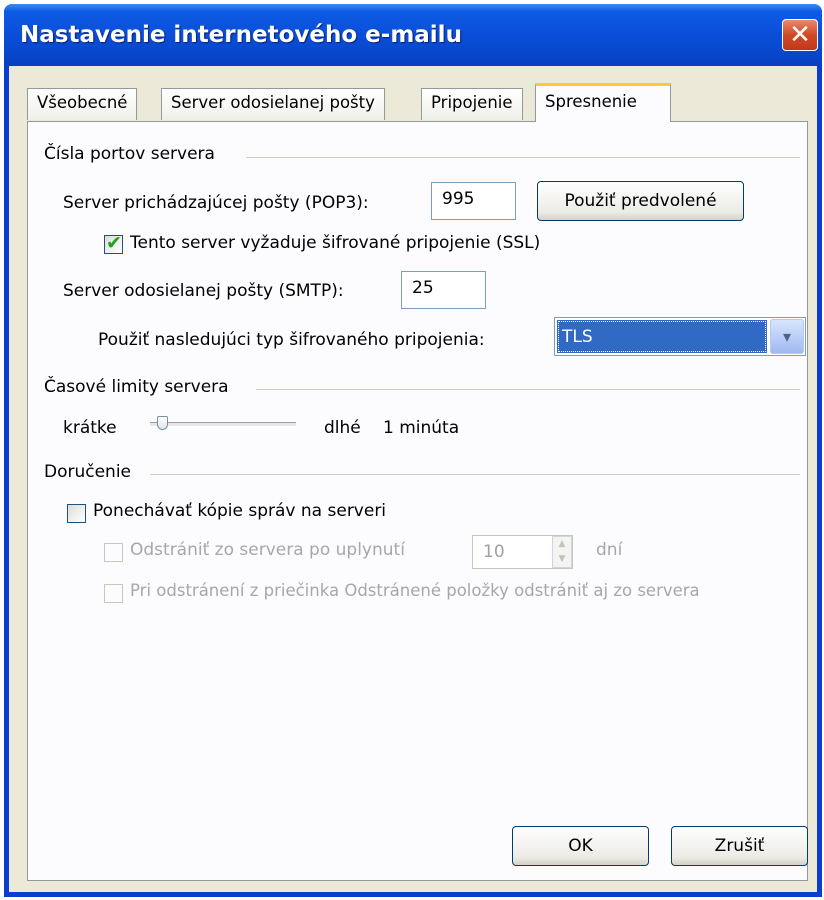 The image size is (824, 900). I want to click on window-title: Nastavenie internetového e-mailu, so click(241, 35).